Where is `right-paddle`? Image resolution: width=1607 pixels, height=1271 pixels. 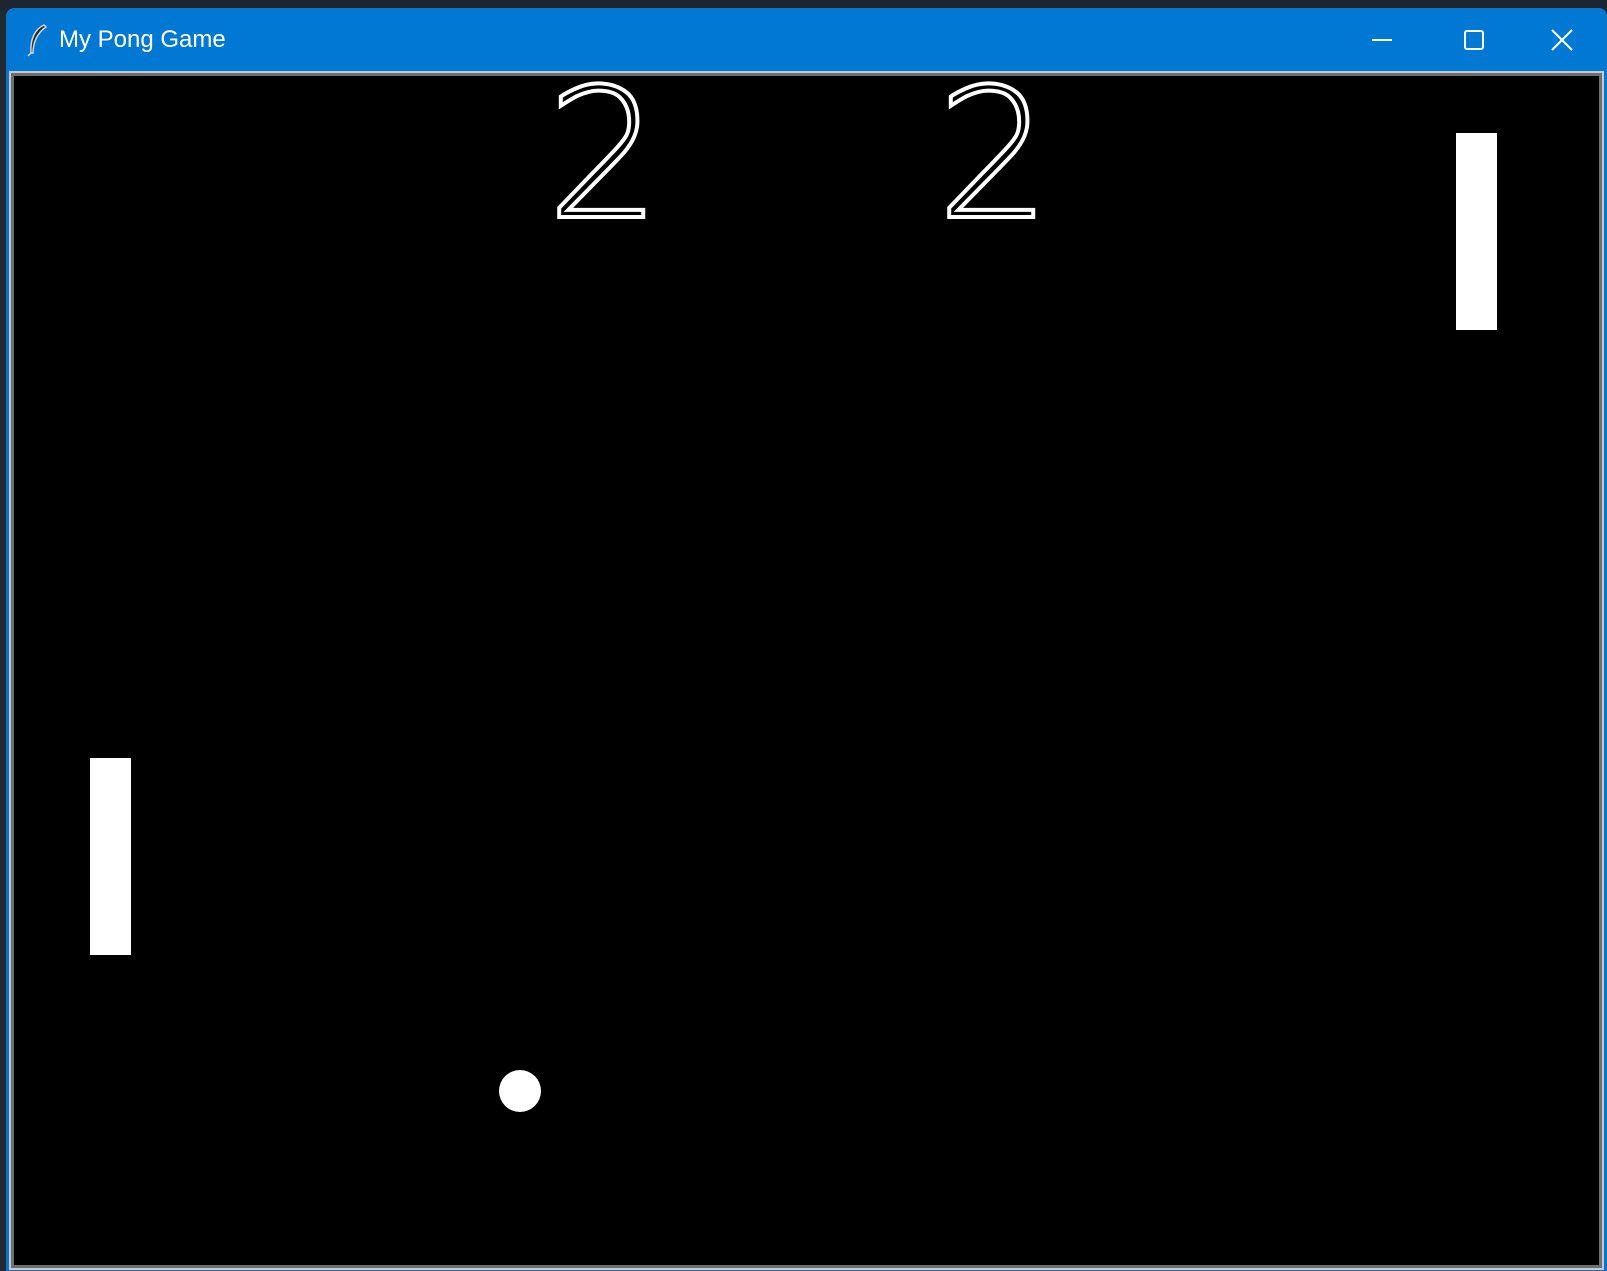 right-paddle is located at coordinates (1476, 231).